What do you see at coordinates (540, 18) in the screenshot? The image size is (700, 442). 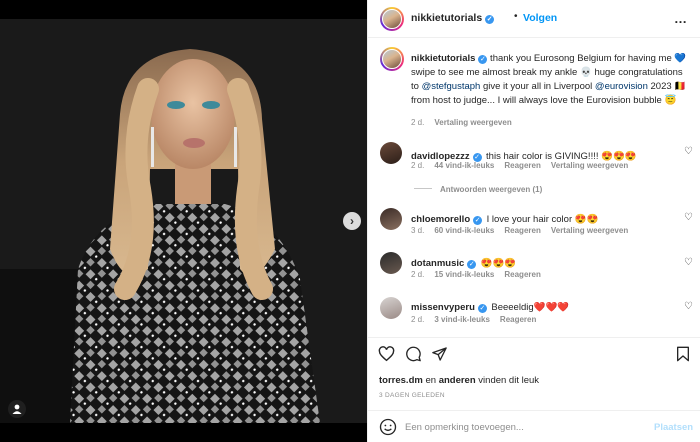 I see `follow-button: Volgen` at bounding box center [540, 18].